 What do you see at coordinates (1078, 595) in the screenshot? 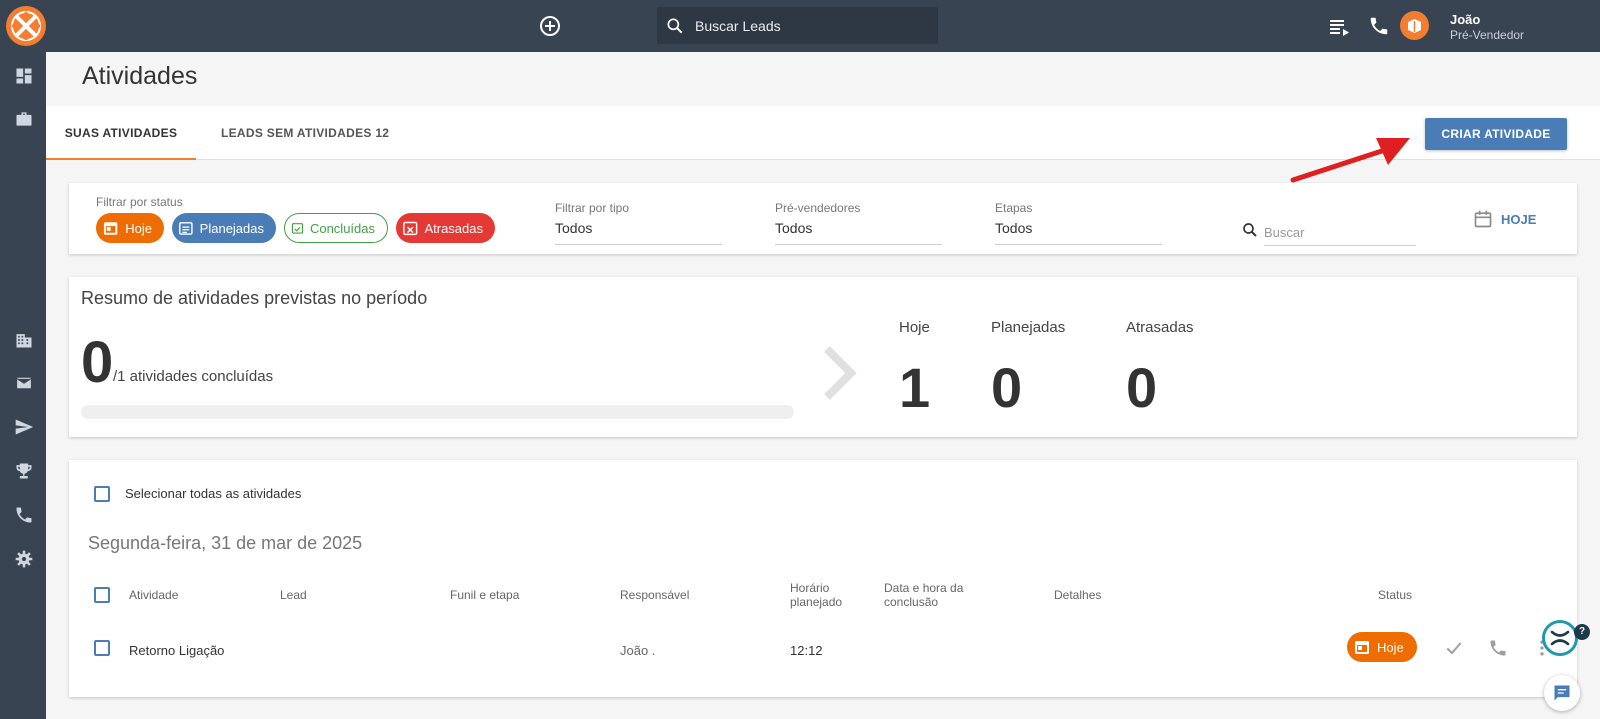
I see `column-details: Detalhes` at bounding box center [1078, 595].